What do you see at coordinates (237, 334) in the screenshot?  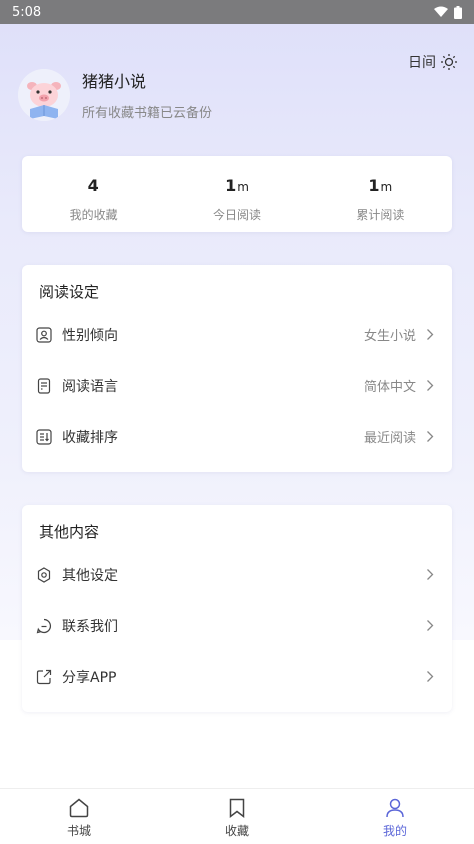 I see `setting-gender-preference: 性别倾向 女生小说` at bounding box center [237, 334].